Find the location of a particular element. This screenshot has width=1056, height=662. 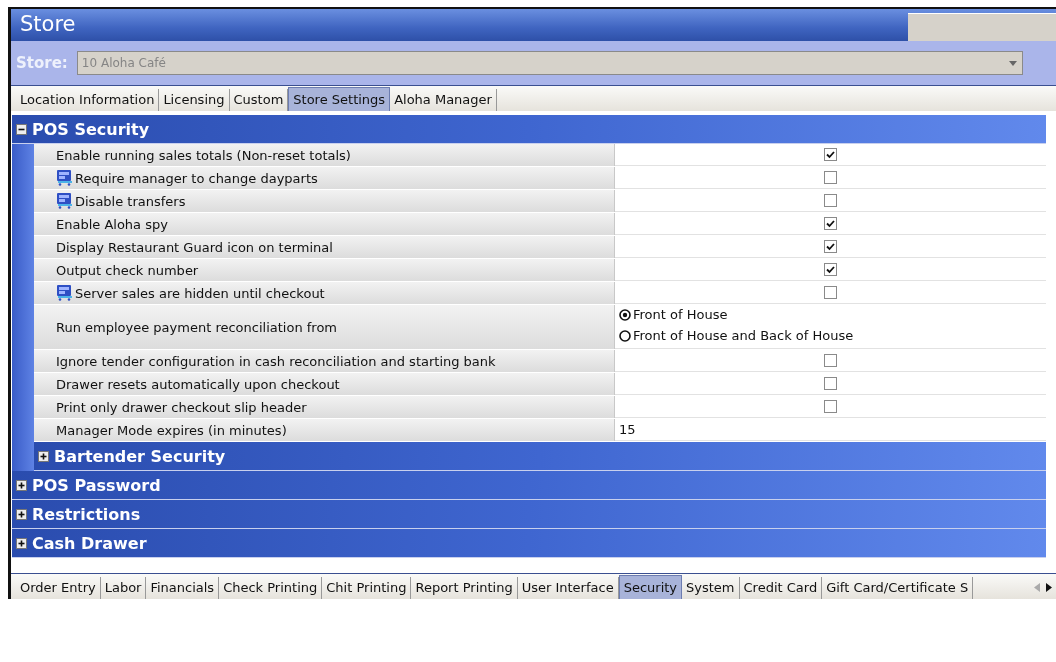

window-title: Store is located at coordinates (48, 24).